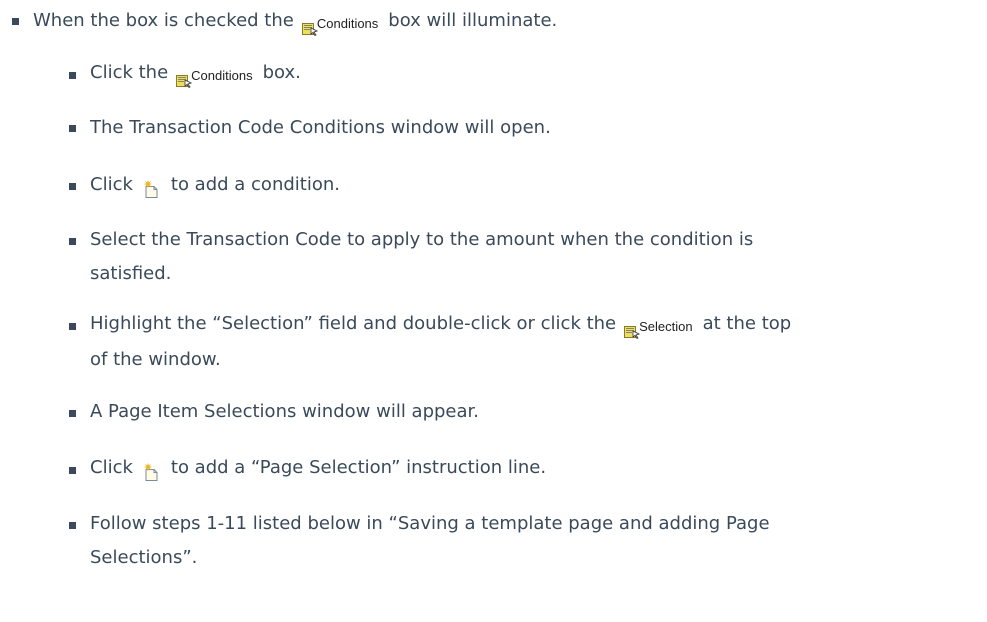 This screenshot has height=622, width=987. I want to click on step-add-condition: Click to add a condition., so click(215, 185).